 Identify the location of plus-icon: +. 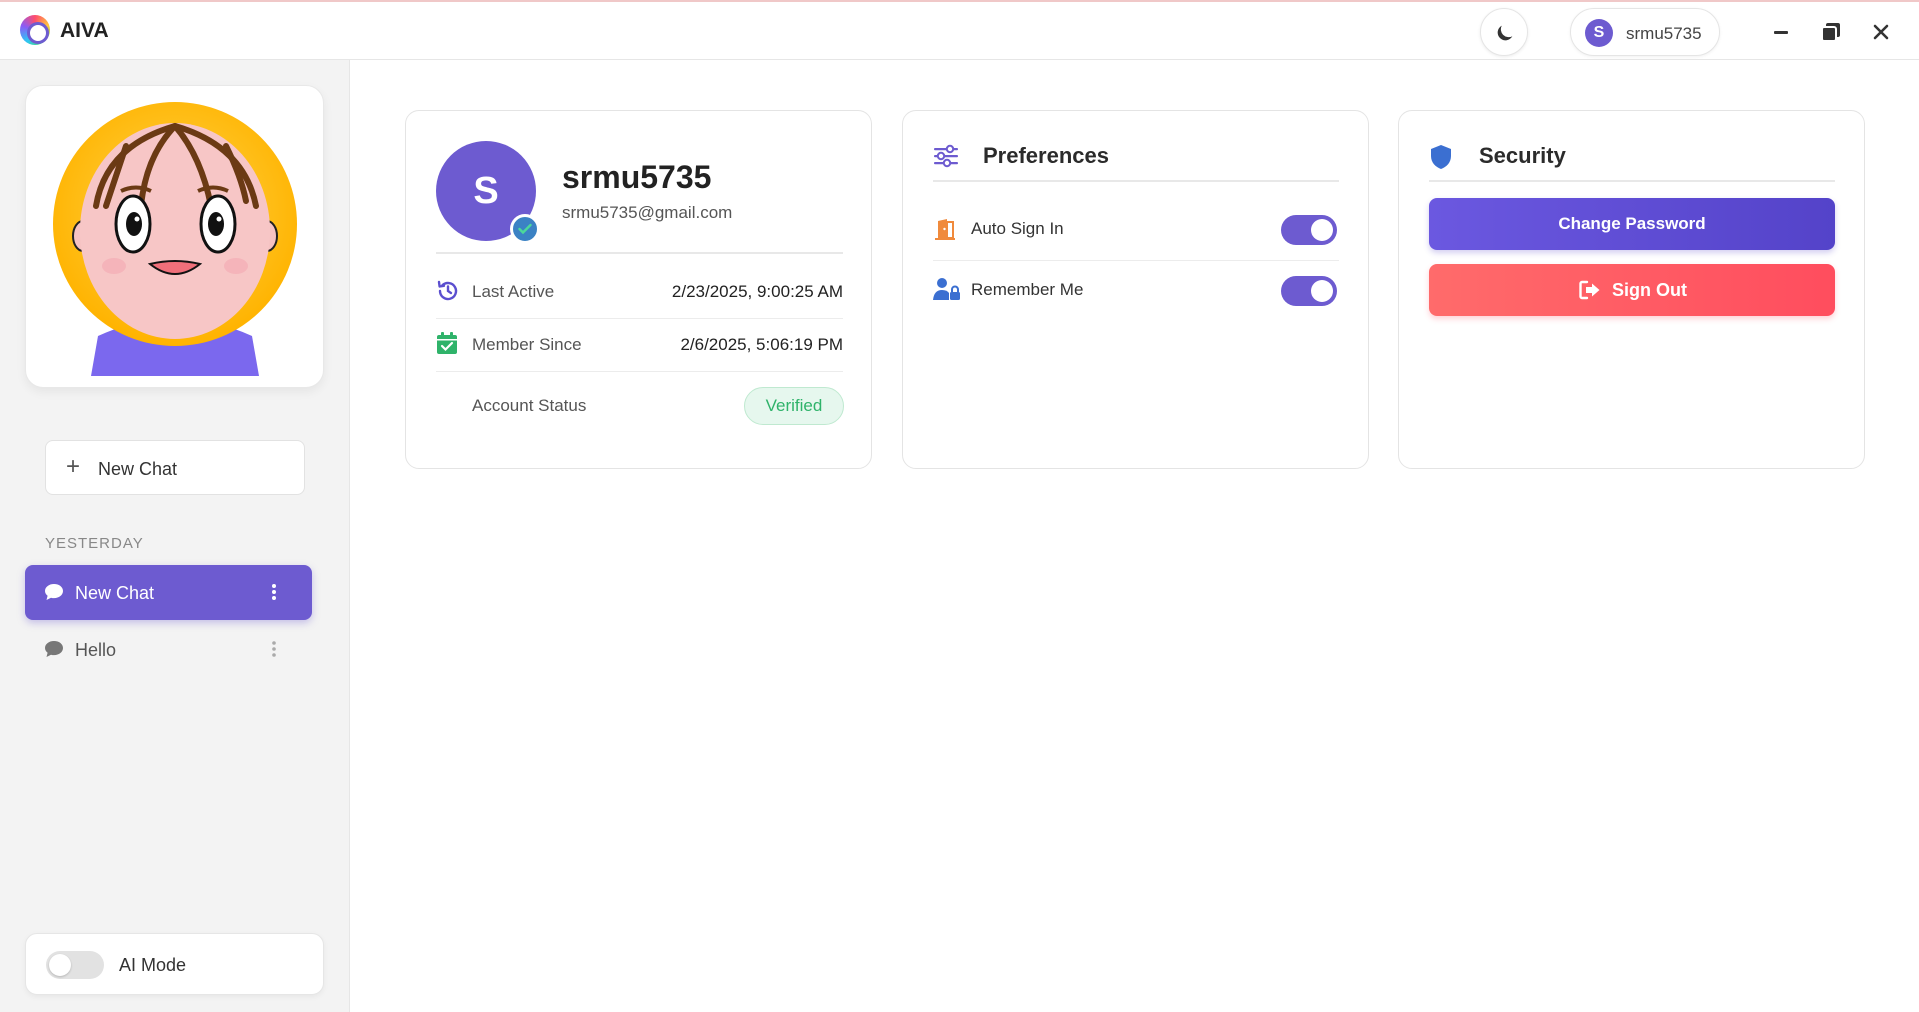
(73, 466).